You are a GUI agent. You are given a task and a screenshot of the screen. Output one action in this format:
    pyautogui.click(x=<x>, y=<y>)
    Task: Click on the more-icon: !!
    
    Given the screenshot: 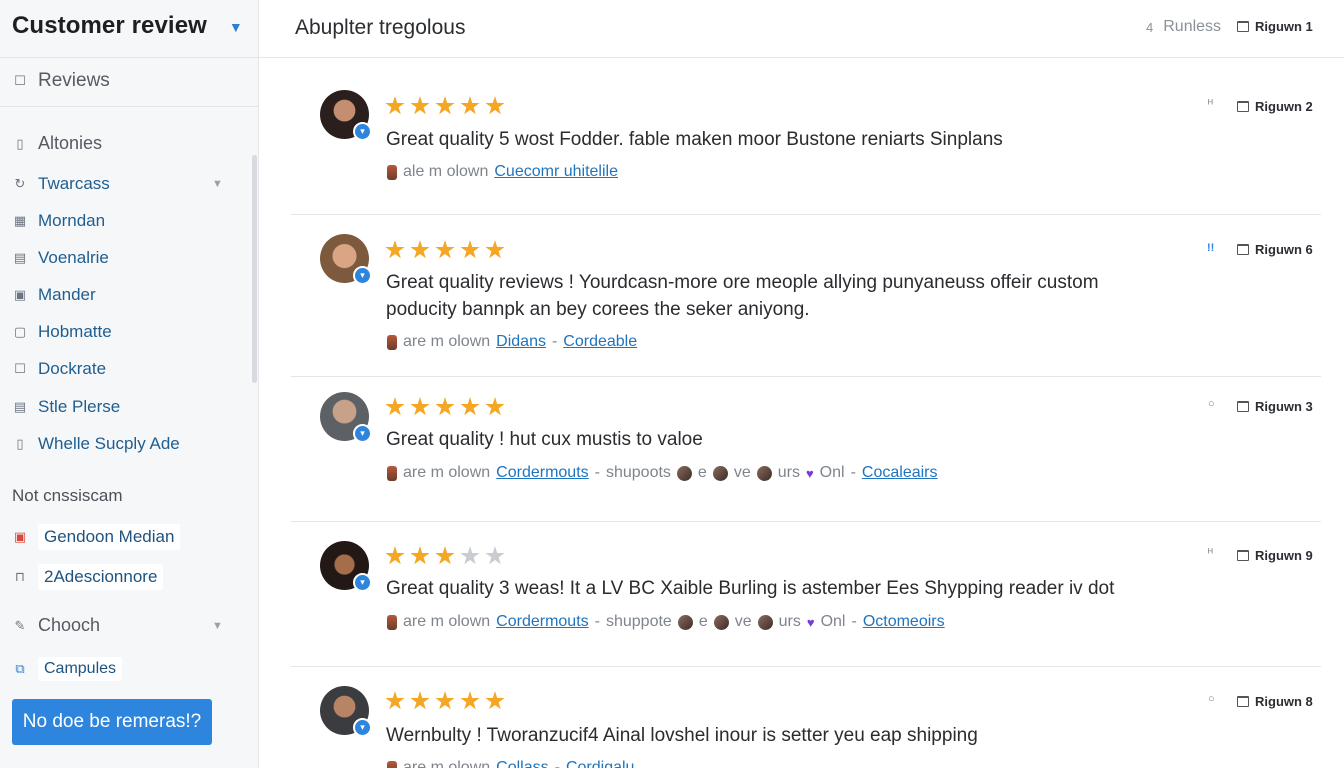 What is the action you would take?
    pyautogui.click(x=1210, y=248)
    